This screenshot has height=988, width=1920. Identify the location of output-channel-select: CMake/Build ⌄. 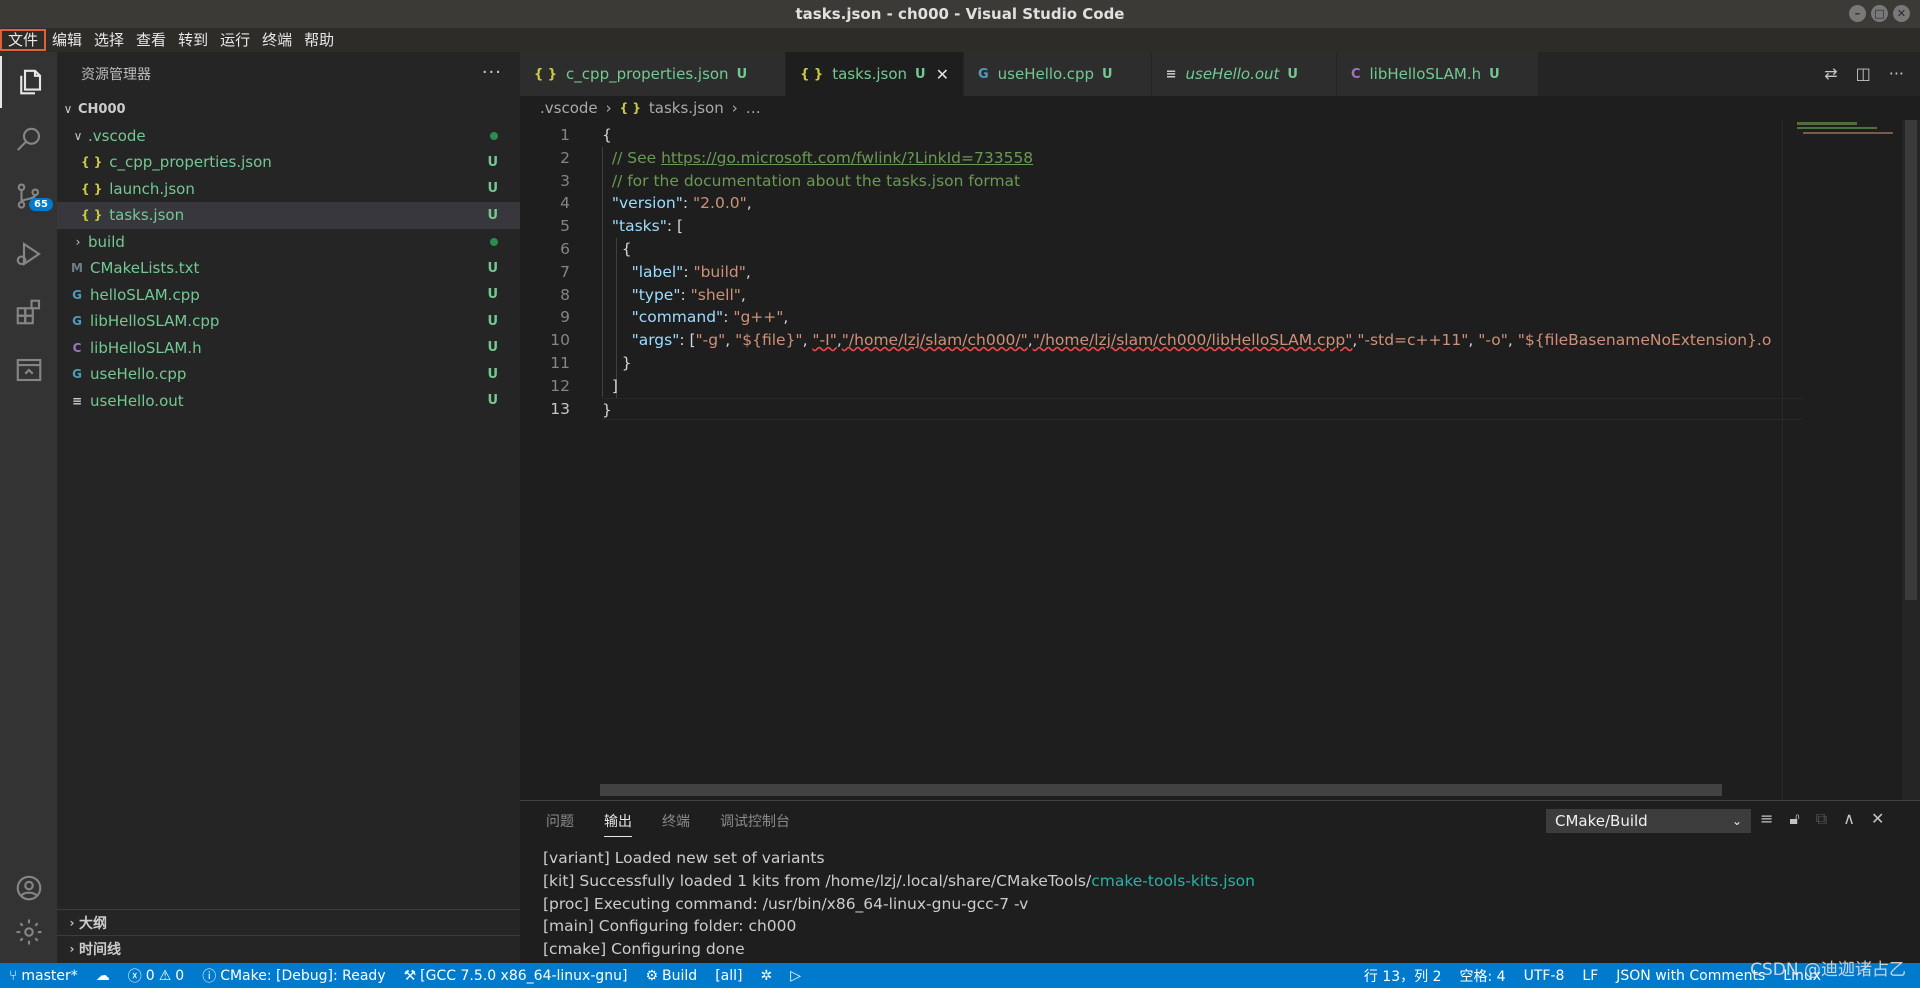
(1648, 821).